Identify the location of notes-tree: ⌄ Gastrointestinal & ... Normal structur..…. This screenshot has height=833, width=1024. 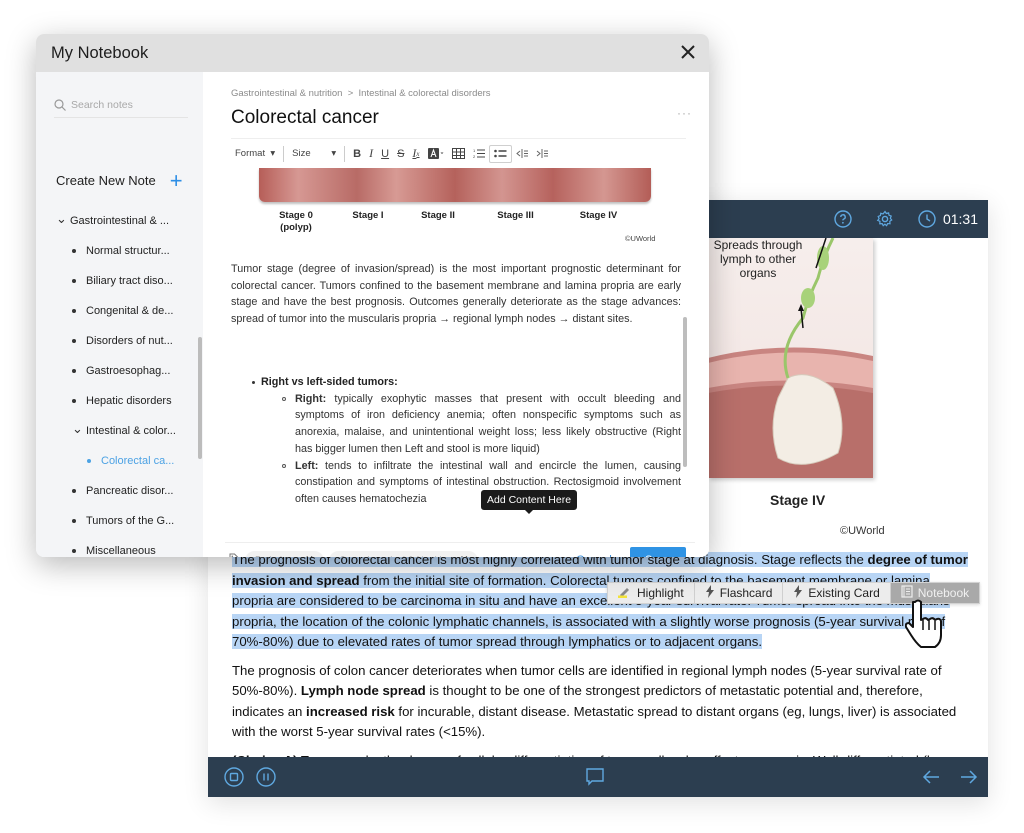
(117, 381).